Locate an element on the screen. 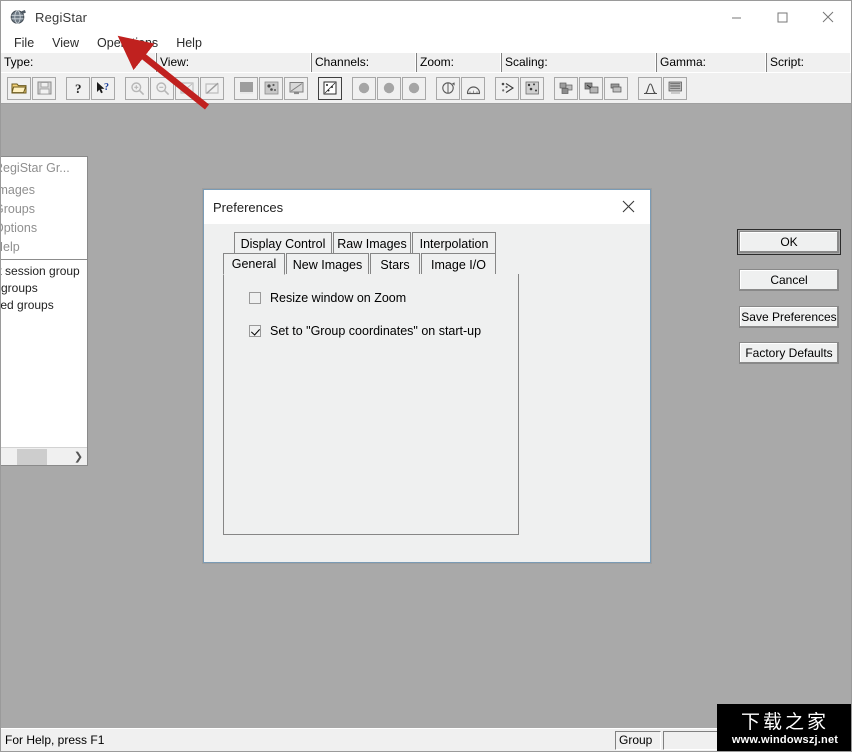 Image resolution: width=852 pixels, height=752 pixels. group-list: ent session group ve groups hived groups is located at coordinates (44, 353).